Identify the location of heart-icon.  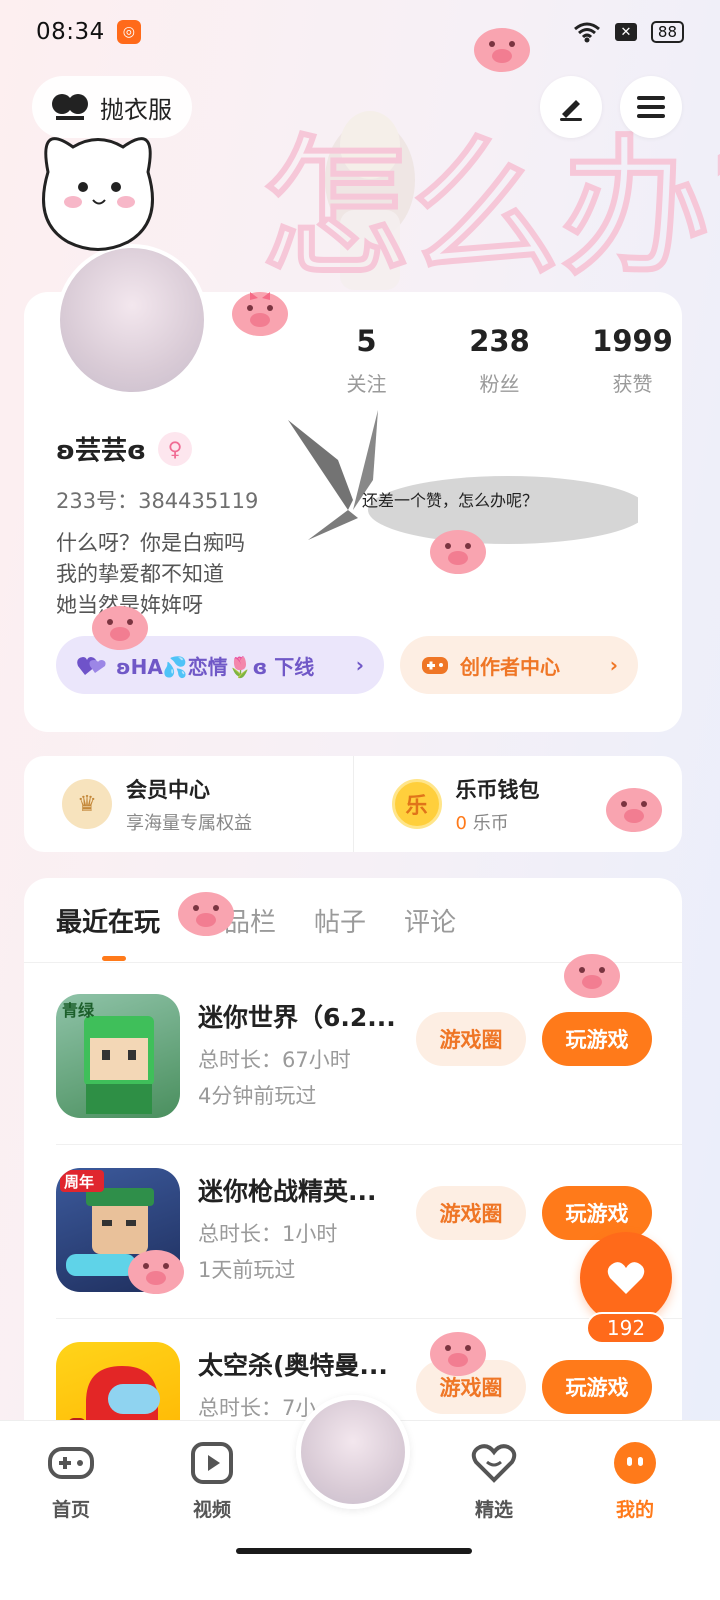
(626, 1278).